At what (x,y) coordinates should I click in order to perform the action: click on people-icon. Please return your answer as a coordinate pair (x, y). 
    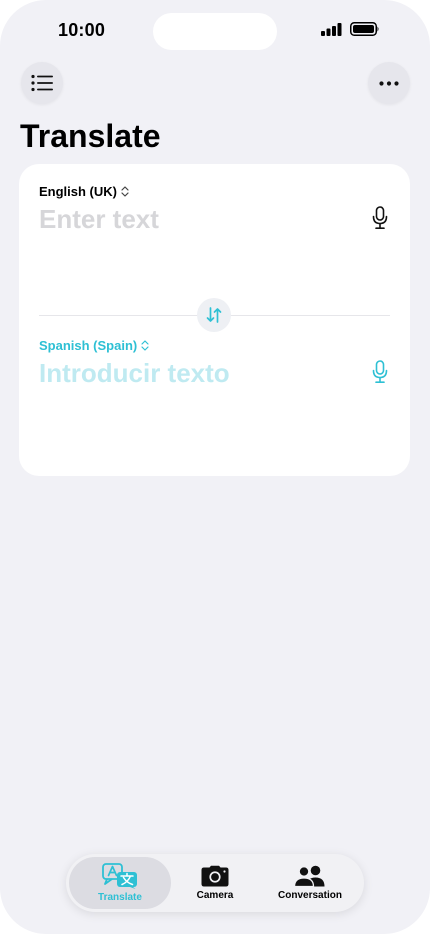
    Looking at the image, I should click on (309, 876).